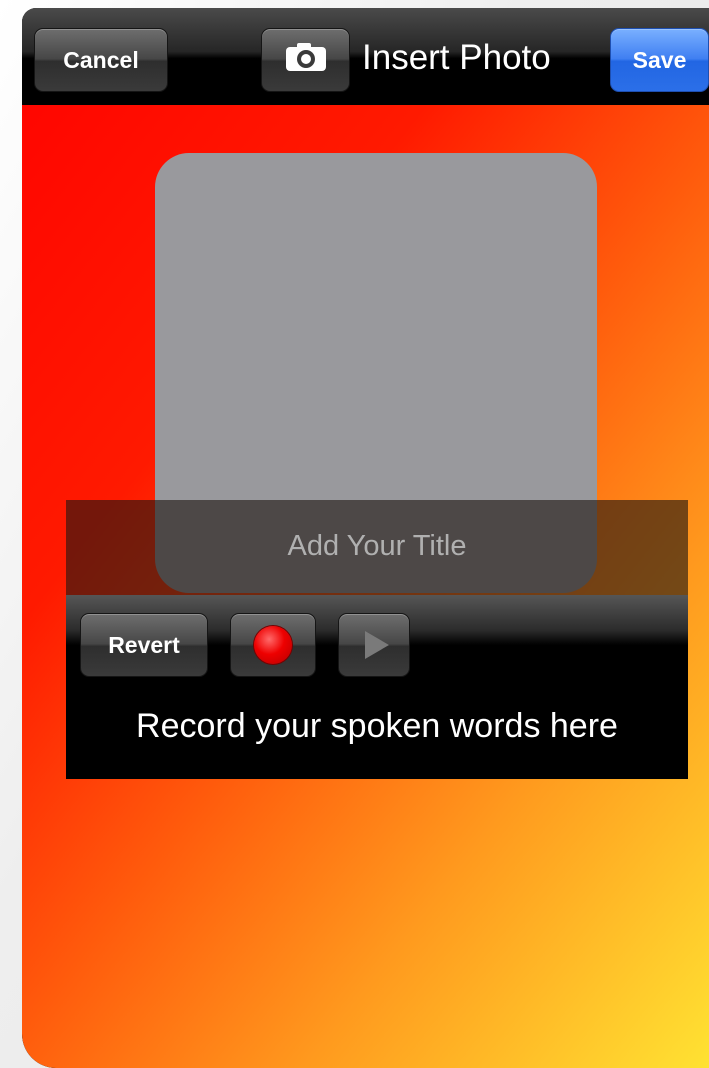 This screenshot has width=709, height=1068. I want to click on top-toolbar: Cancel Insert Photo Save, so click(365, 56).